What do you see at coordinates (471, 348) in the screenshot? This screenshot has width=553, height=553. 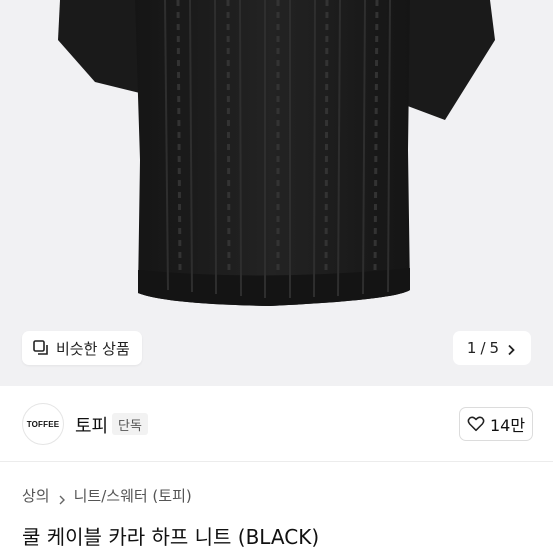 I see `pager-current: 1` at bounding box center [471, 348].